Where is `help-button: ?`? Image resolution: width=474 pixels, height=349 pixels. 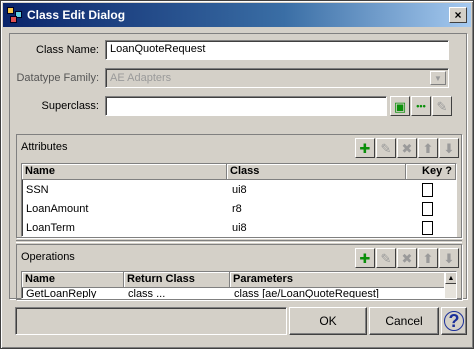 help-button: ? is located at coordinates (454, 321).